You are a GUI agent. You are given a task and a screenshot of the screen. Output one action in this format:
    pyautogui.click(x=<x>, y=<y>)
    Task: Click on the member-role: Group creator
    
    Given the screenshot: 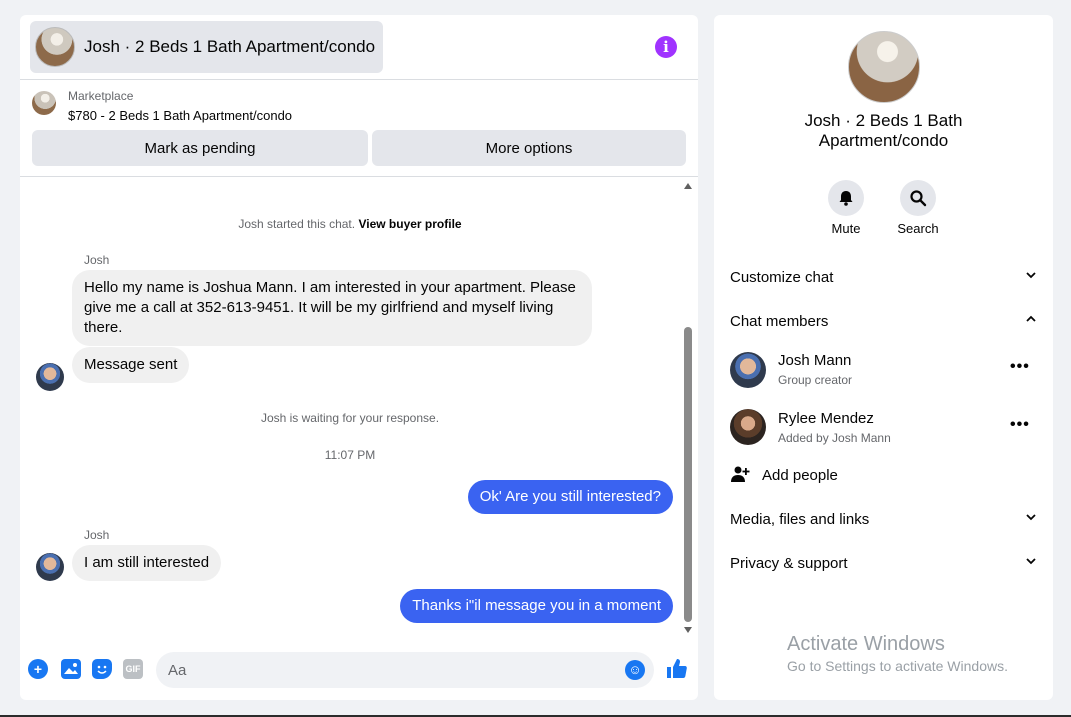 What is the action you would take?
    pyautogui.click(x=815, y=380)
    